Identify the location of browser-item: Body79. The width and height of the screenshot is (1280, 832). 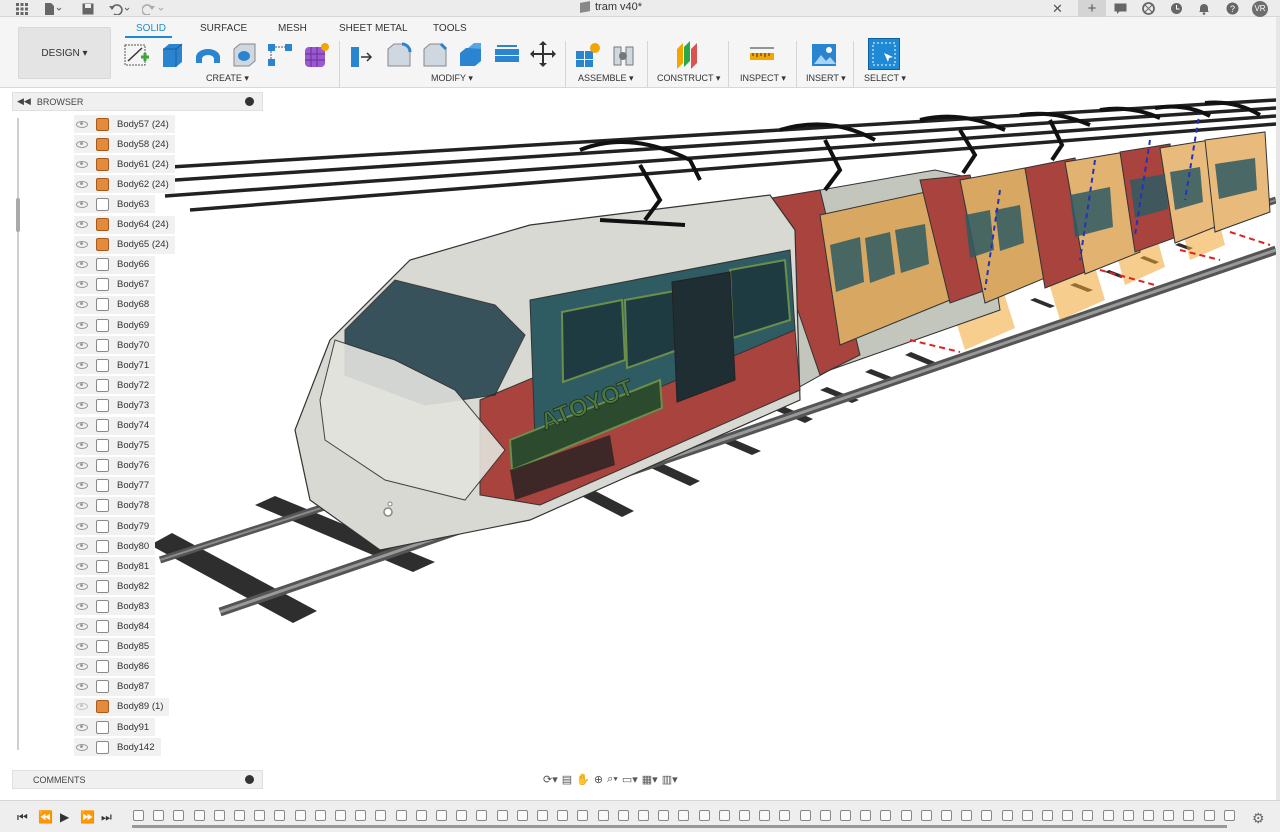
(115, 526).